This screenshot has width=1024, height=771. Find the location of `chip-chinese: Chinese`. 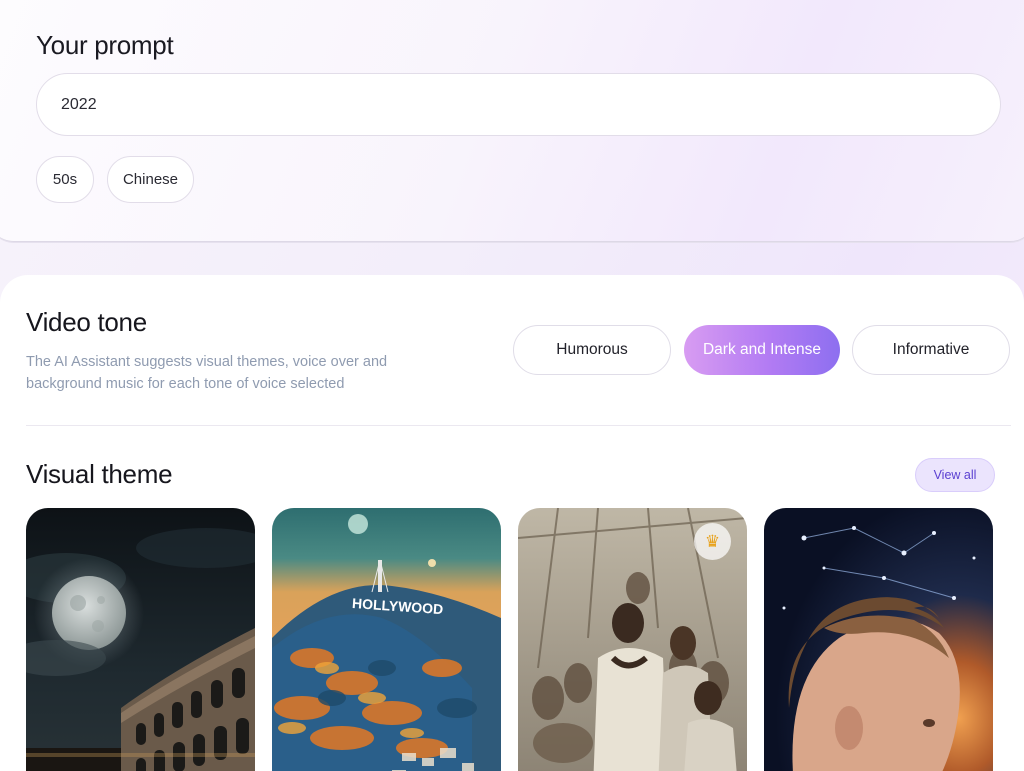

chip-chinese: Chinese is located at coordinates (150, 179).